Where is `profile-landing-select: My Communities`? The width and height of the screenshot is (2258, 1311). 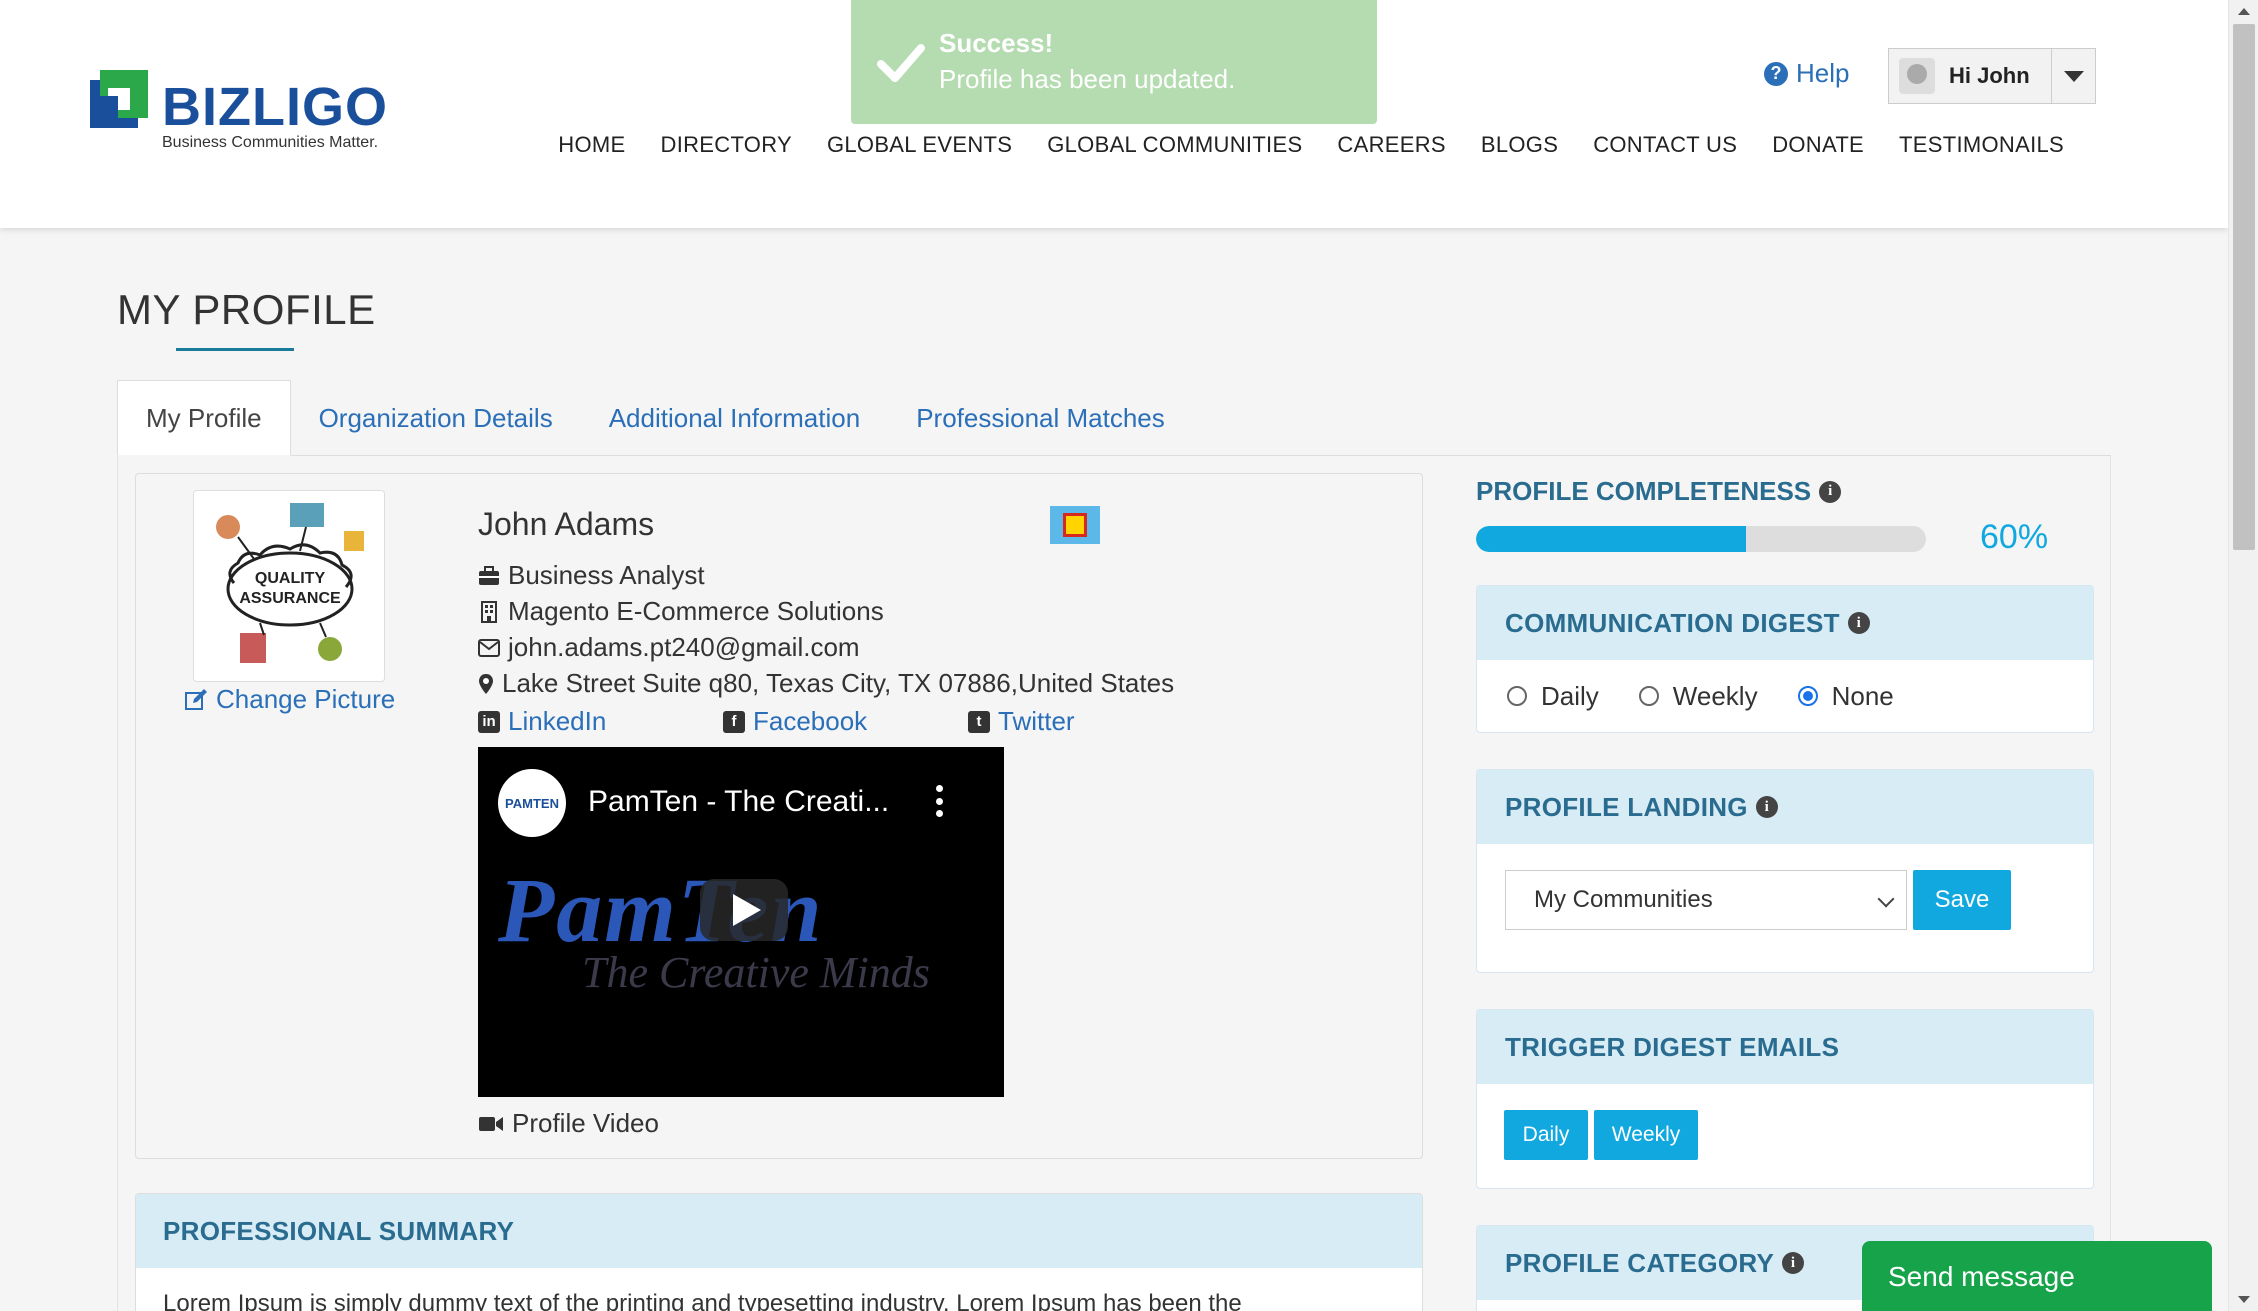
profile-landing-select: My Communities is located at coordinates (1706, 900).